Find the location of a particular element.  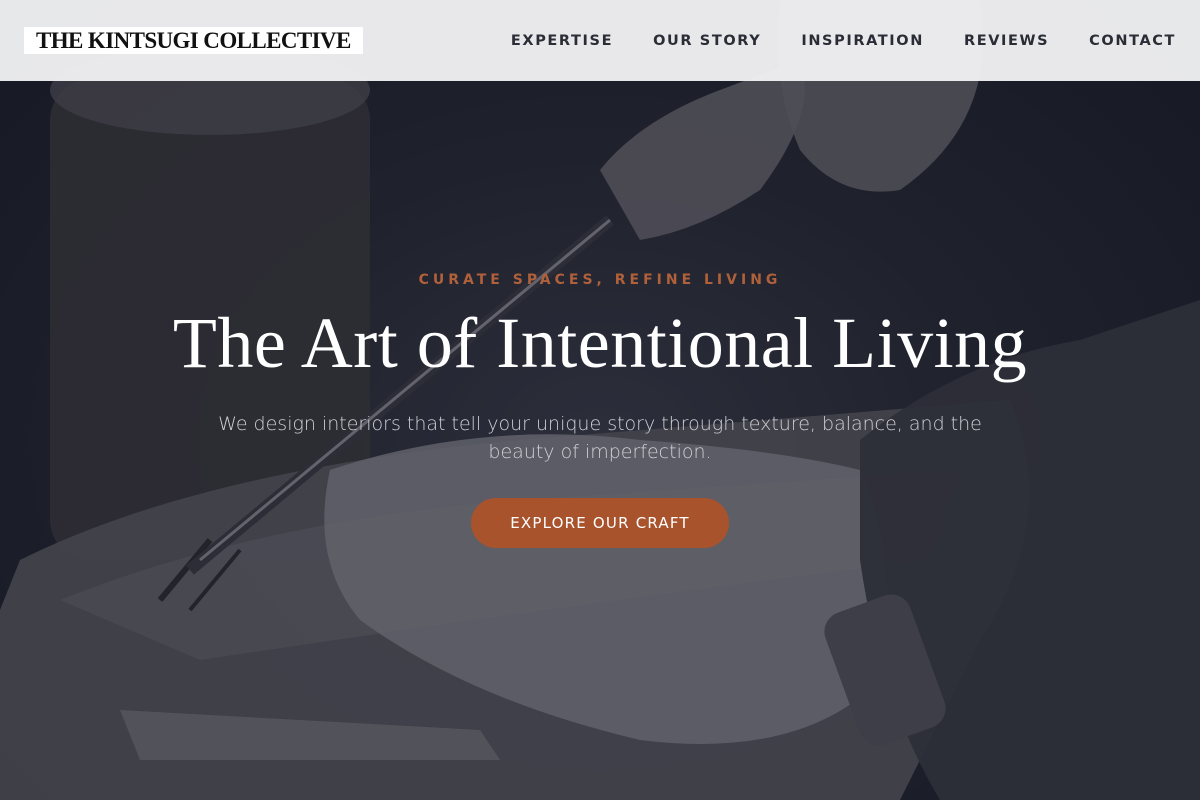

nav-item-contact: CONTACT is located at coordinates (1132, 41).